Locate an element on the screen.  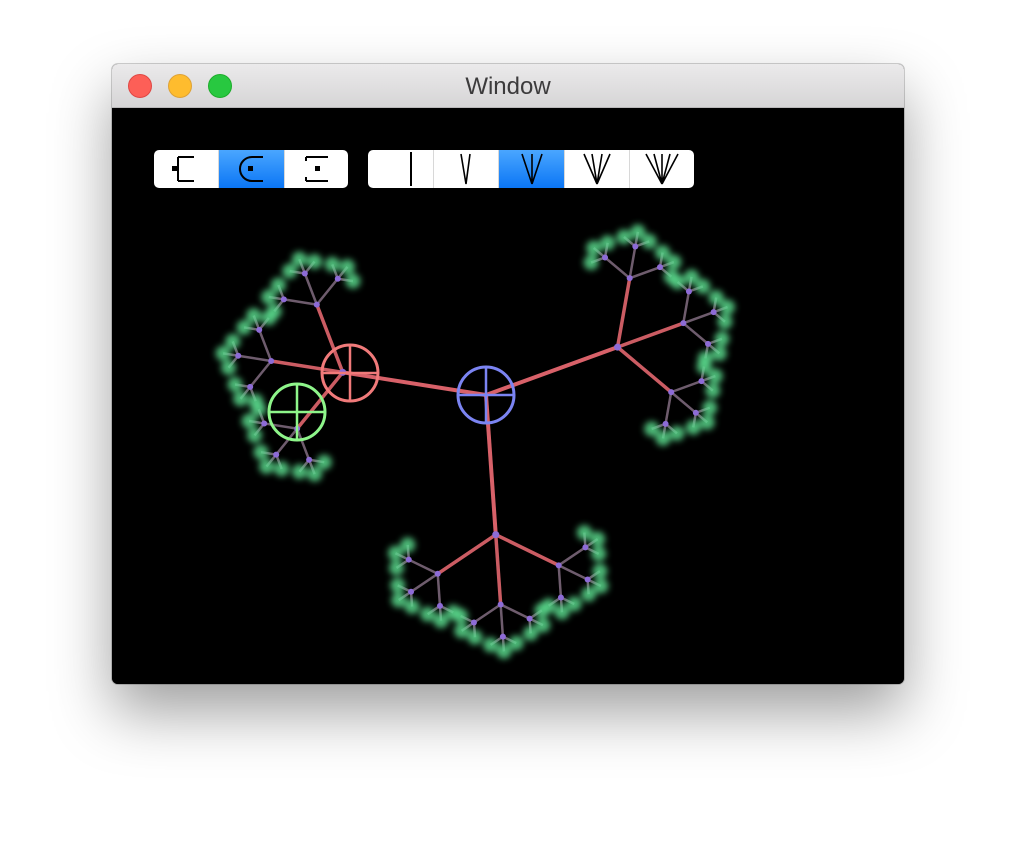
left-bracket-node-icon is located at coordinates (183, 169).